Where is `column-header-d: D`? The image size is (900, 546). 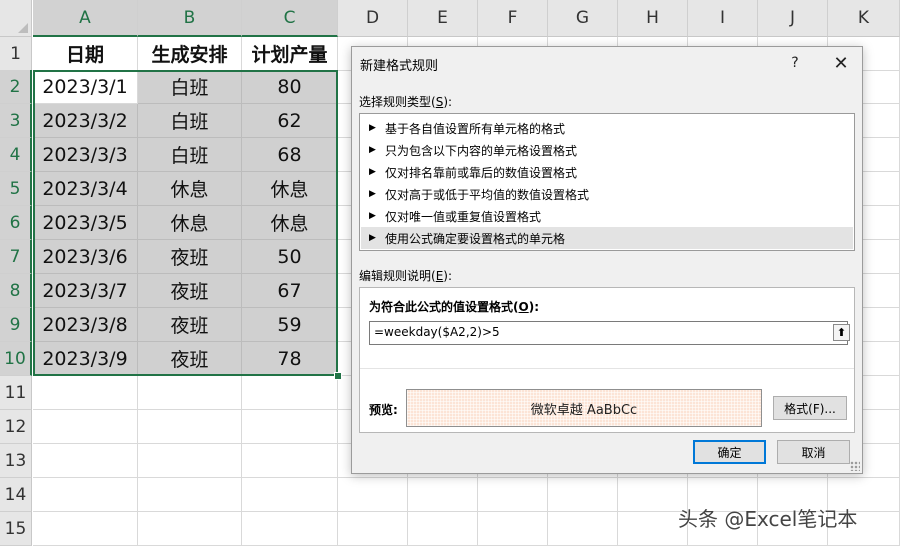 column-header-d: D is located at coordinates (373, 18).